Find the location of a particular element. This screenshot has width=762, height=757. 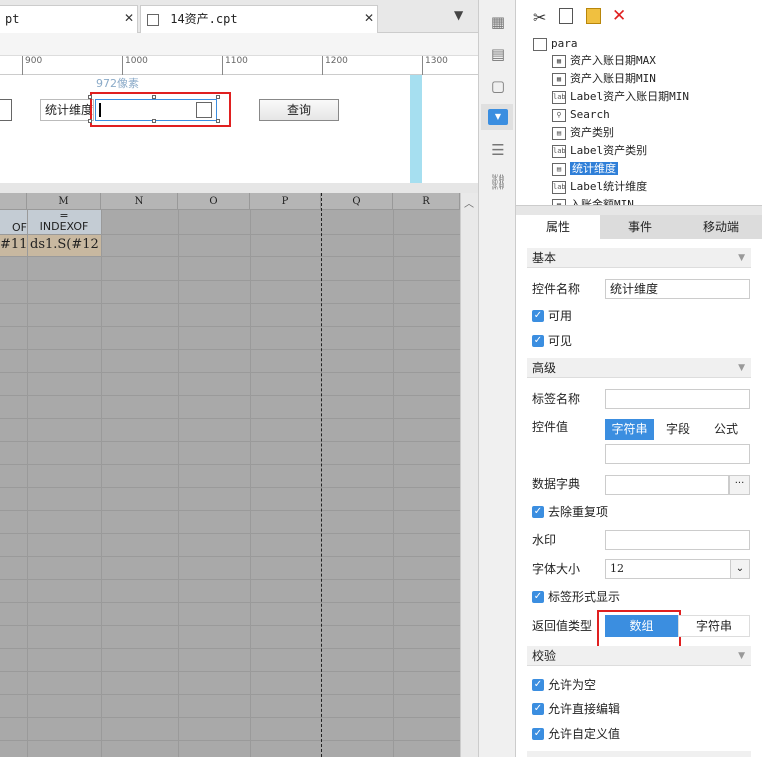

tree-root: para is located at coordinates (555, 44).